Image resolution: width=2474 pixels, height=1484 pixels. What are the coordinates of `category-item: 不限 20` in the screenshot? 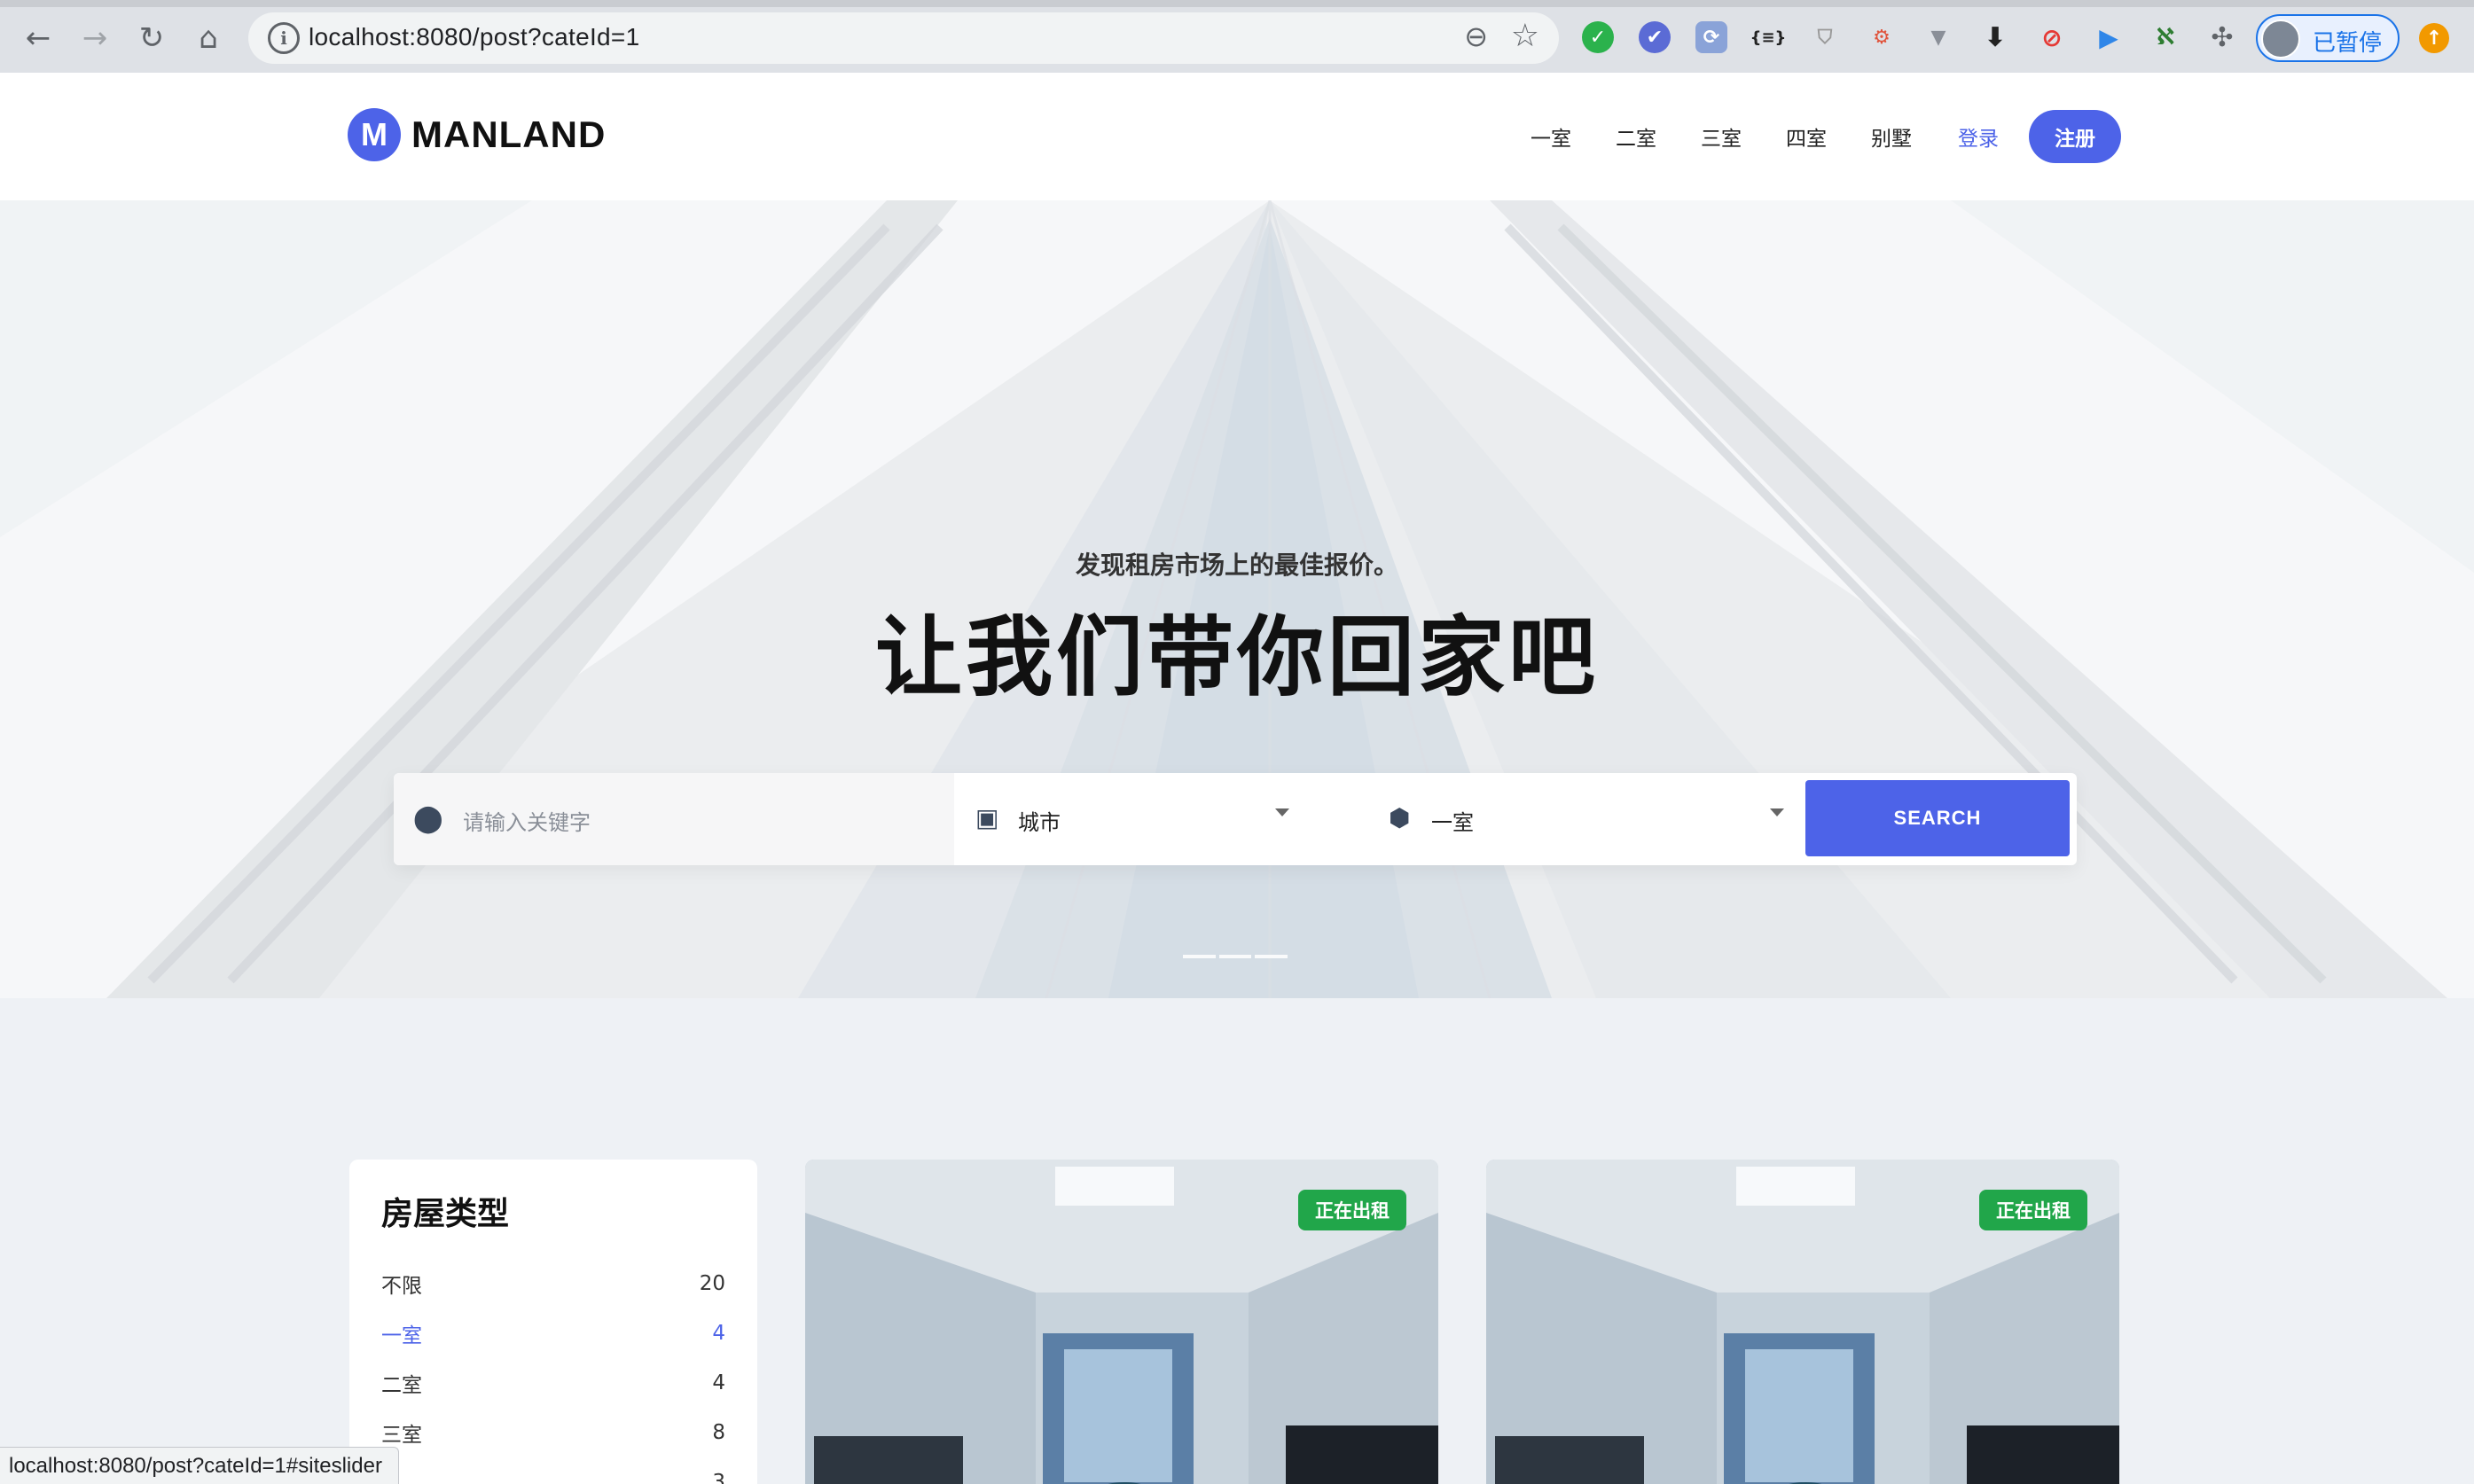 It's located at (553, 1283).